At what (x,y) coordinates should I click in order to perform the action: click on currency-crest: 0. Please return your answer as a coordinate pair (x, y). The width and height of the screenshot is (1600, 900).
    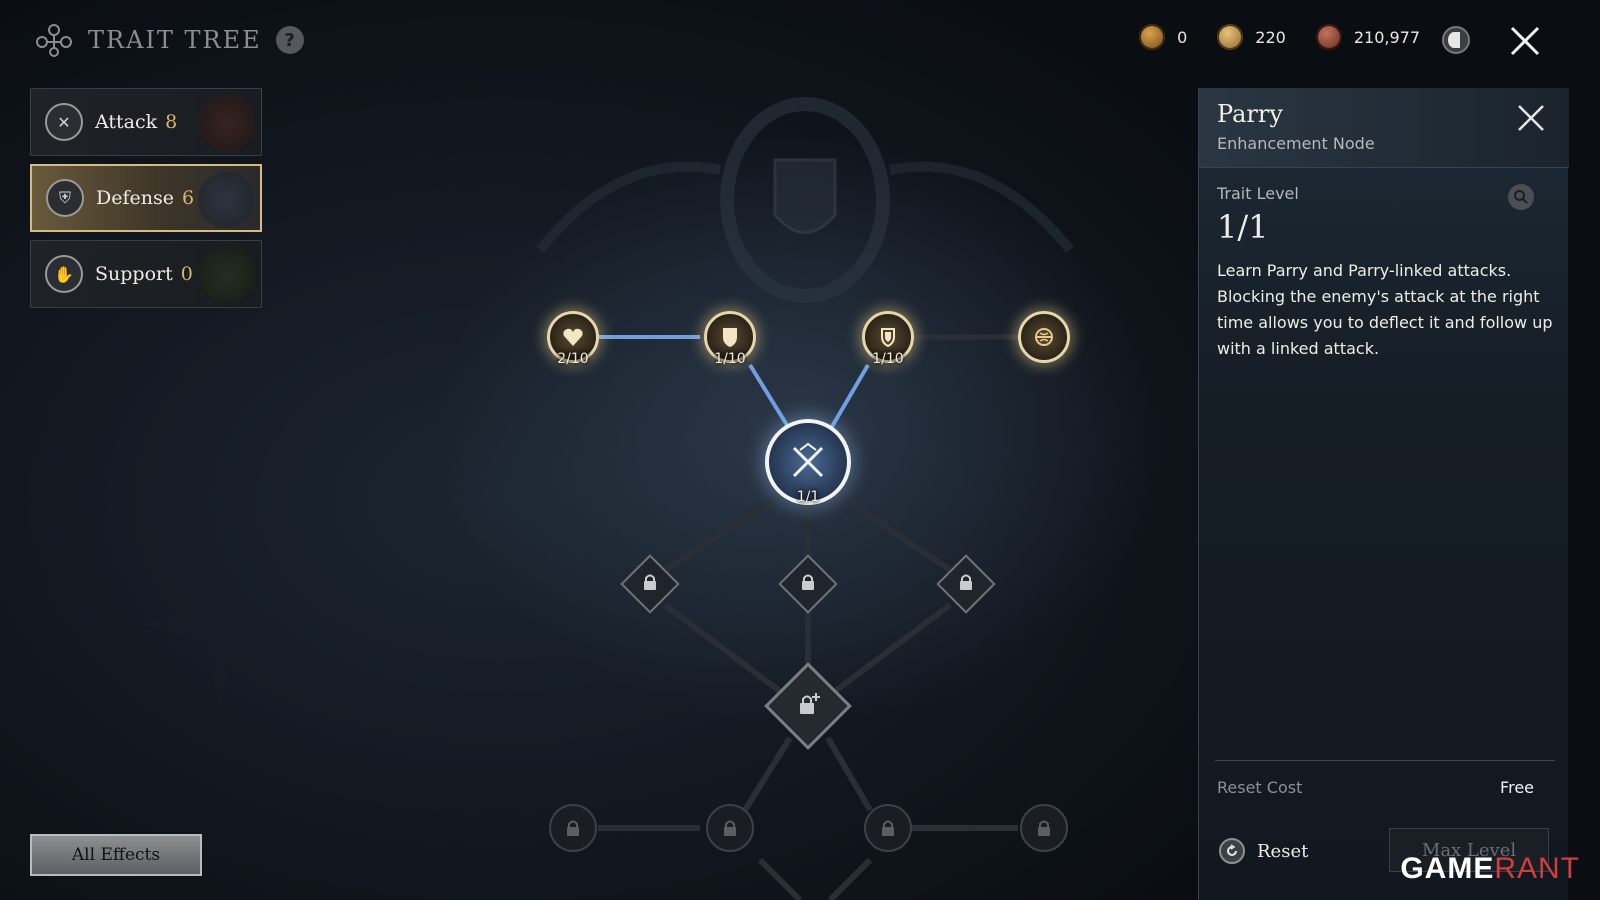
    Looking at the image, I should click on (1163, 37).